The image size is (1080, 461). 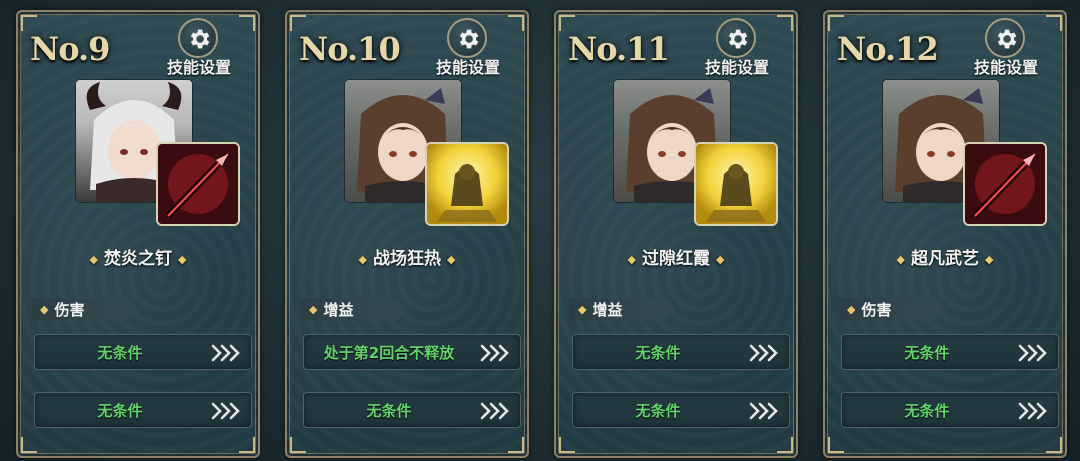 What do you see at coordinates (407, 259) in the screenshot?
I see `skill-name: ◆ 战场狂热 ◆` at bounding box center [407, 259].